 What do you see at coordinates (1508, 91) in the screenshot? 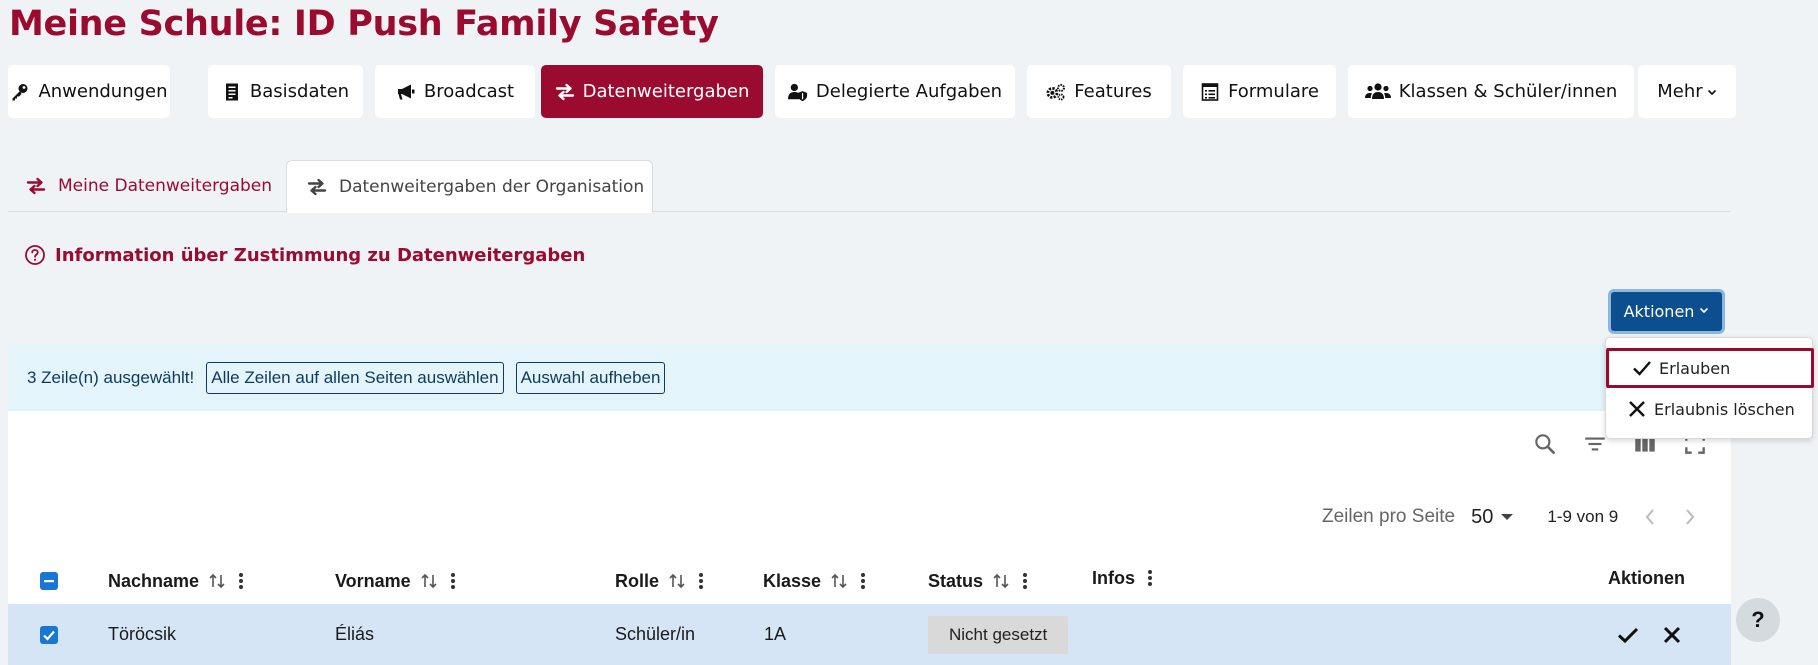
I see `nav-label: Klassen & Schüler/innen` at bounding box center [1508, 91].